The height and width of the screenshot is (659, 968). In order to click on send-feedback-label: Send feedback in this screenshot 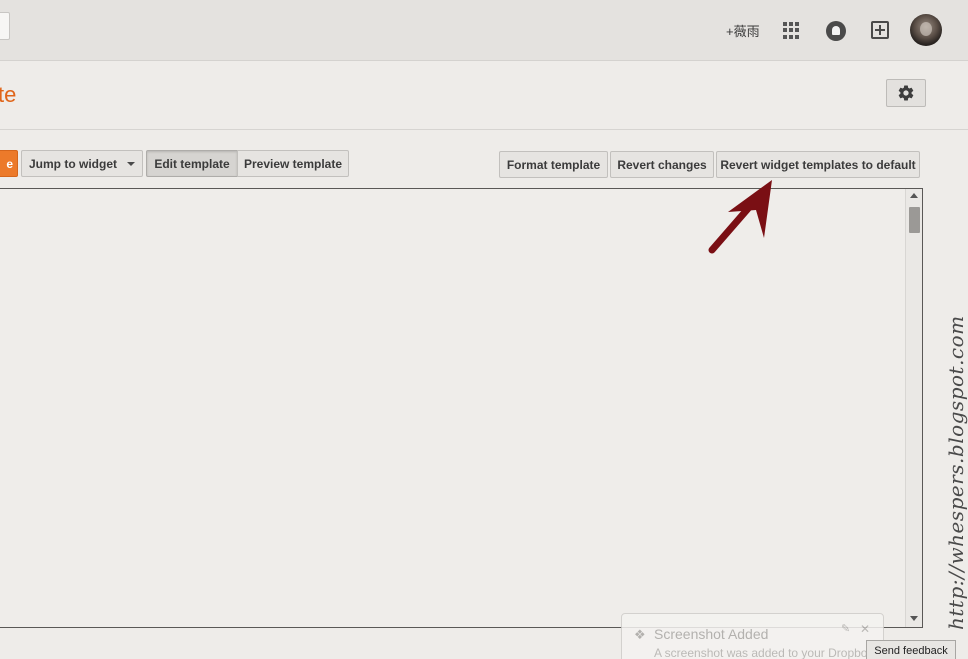, I will do `click(911, 651)`.